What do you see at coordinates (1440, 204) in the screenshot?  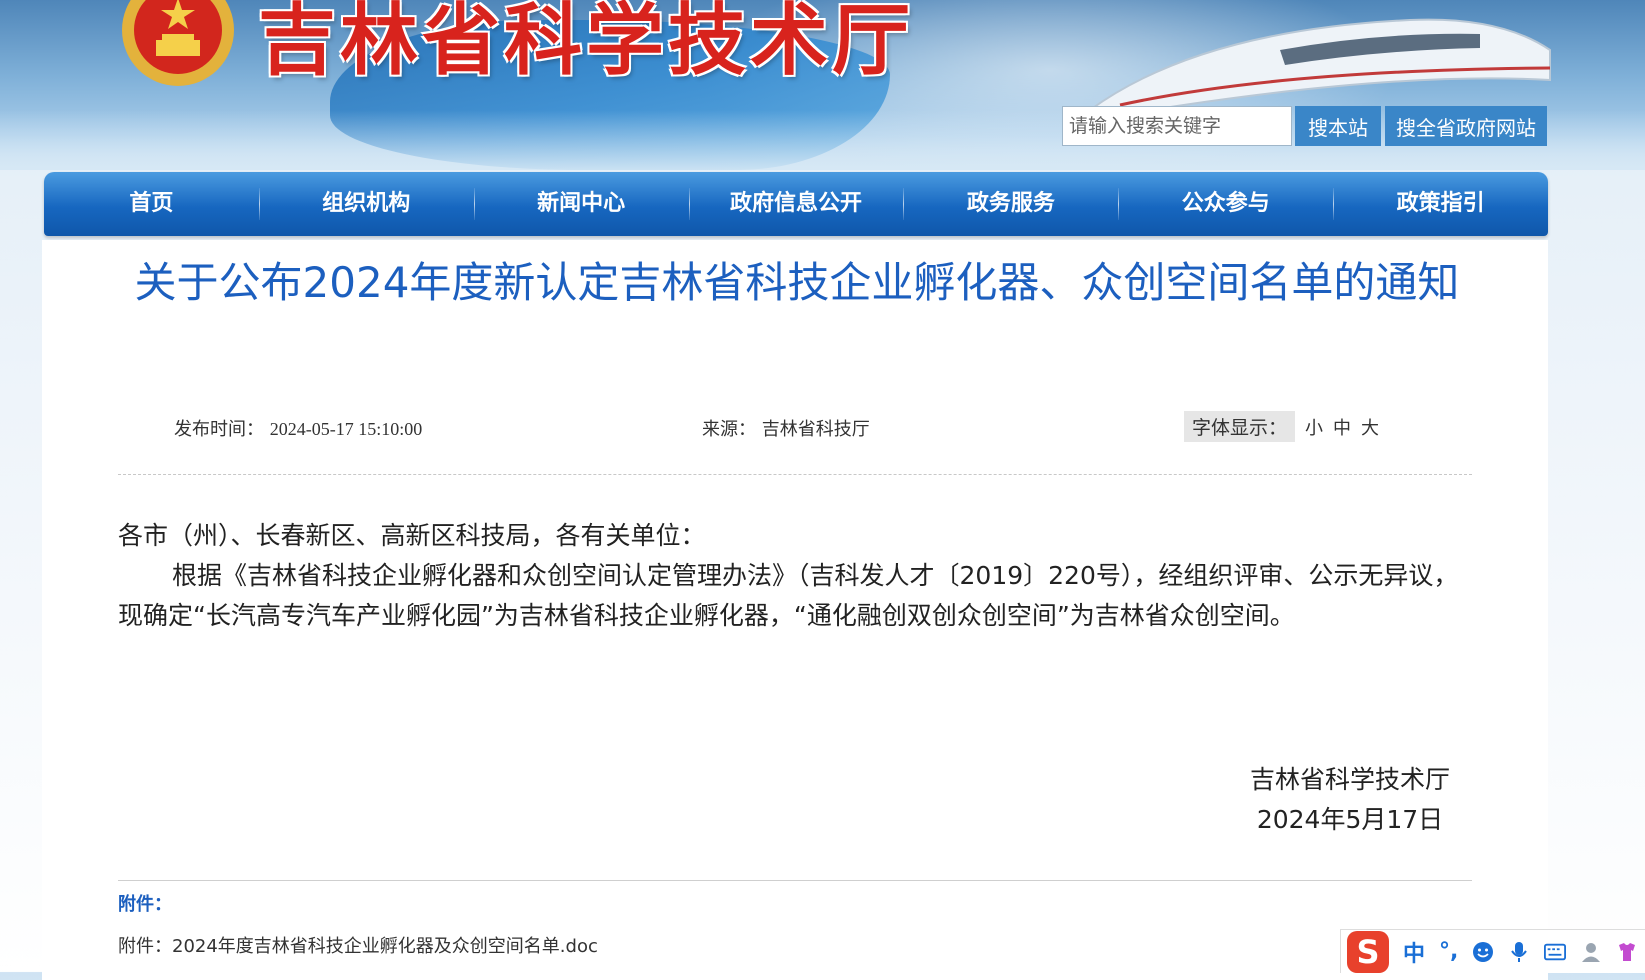 I see `nav-item-policy: 政策指引` at bounding box center [1440, 204].